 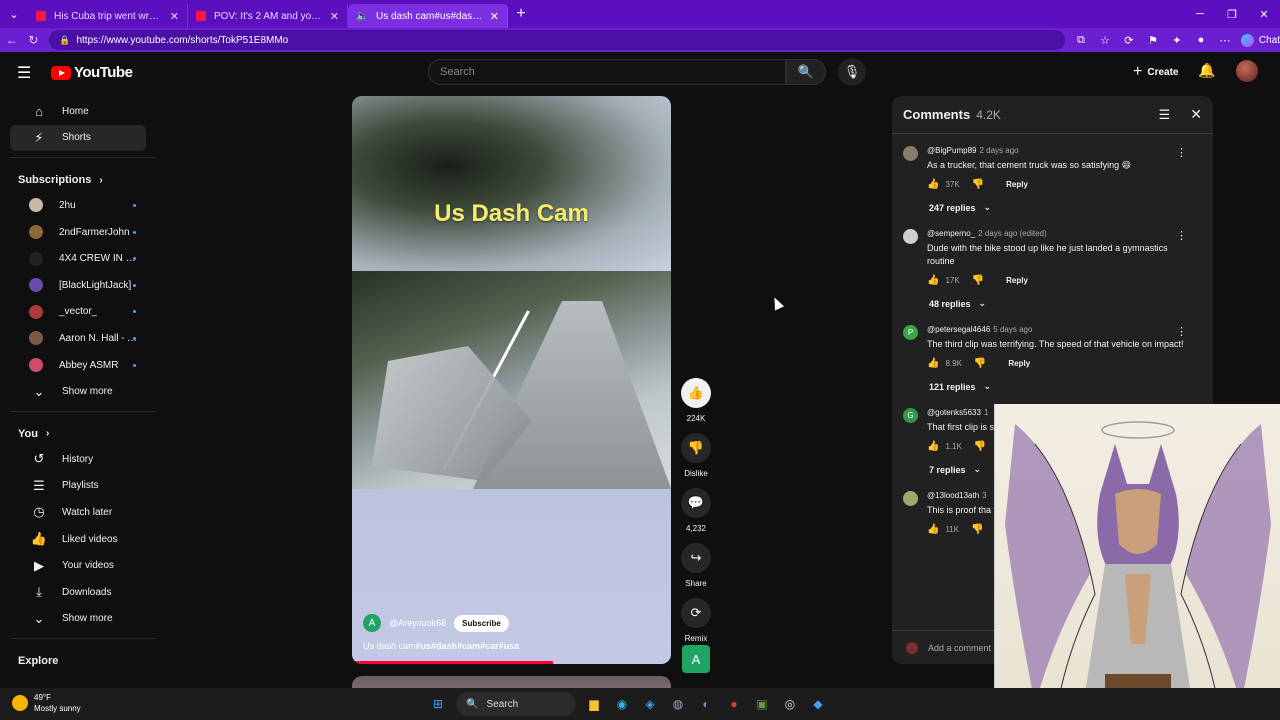 What do you see at coordinates (372, 623) in the screenshot?
I see `channel-avatar: A` at bounding box center [372, 623].